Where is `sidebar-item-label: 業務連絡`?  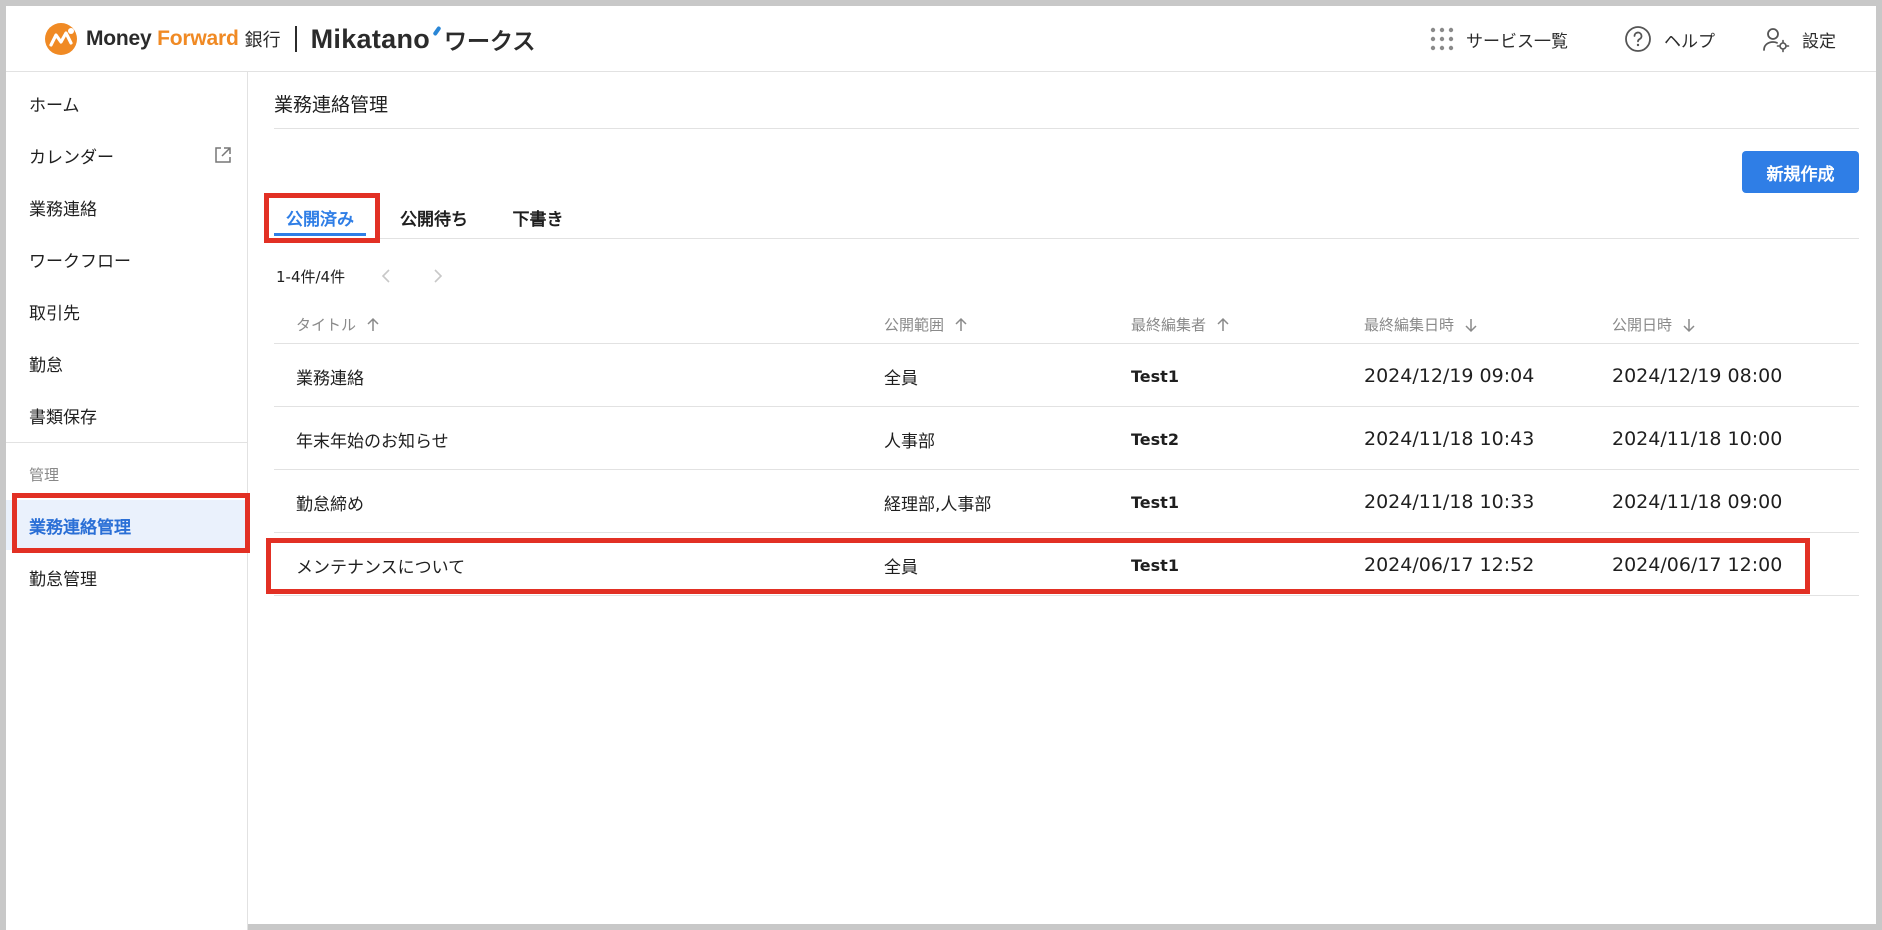 sidebar-item-label: 業務連絡 is located at coordinates (63, 209).